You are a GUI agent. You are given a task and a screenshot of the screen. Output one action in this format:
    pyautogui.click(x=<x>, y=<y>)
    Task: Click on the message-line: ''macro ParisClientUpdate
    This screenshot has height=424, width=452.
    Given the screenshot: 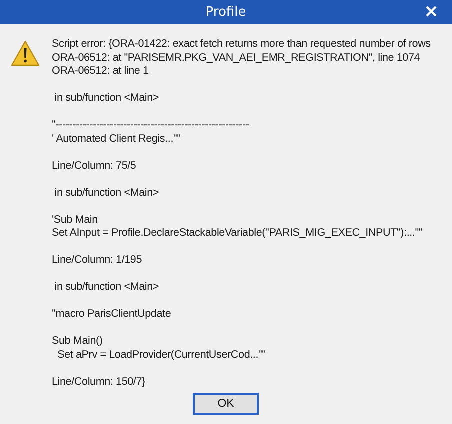 What is the action you would take?
    pyautogui.click(x=112, y=315)
    